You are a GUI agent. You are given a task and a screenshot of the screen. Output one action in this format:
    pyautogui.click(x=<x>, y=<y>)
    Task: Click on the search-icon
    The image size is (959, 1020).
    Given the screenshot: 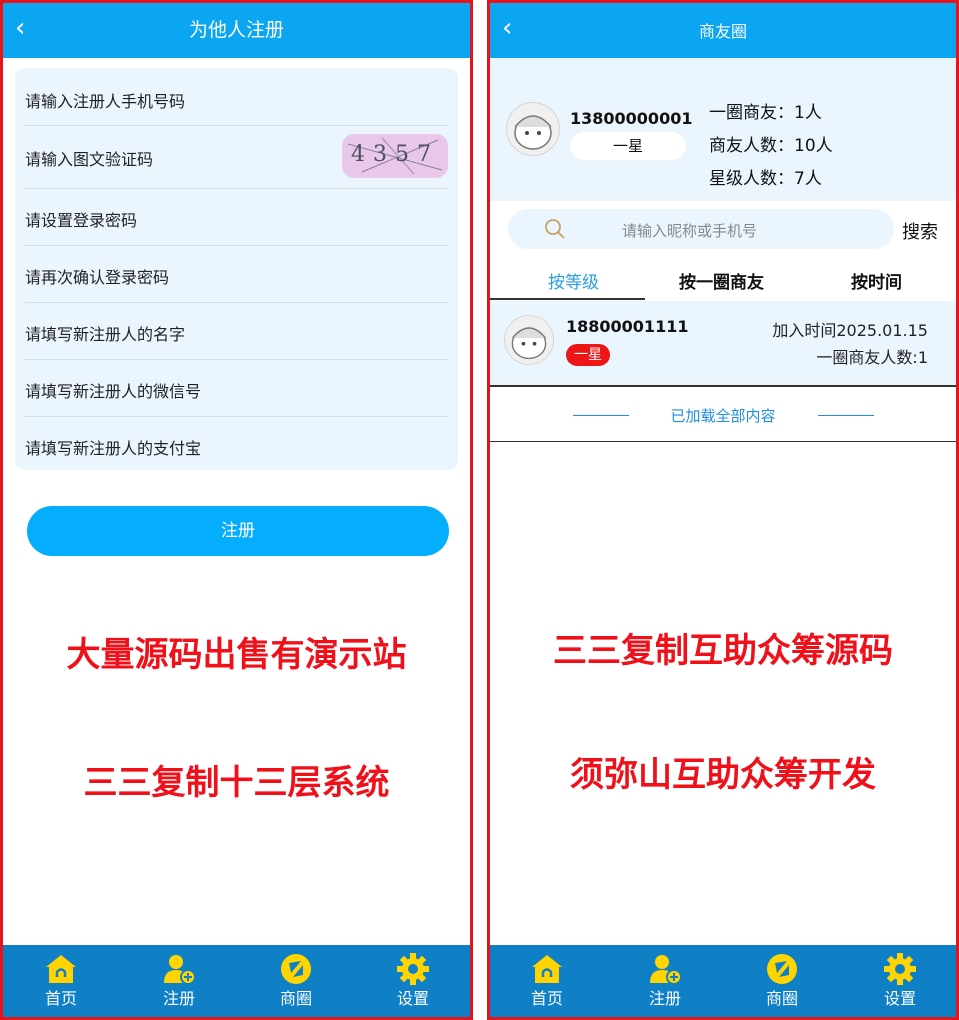 What is the action you would take?
    pyautogui.click(x=555, y=229)
    